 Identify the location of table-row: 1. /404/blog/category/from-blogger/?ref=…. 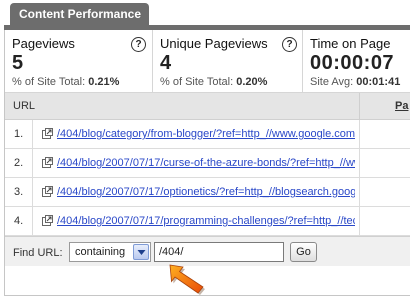
(207, 134).